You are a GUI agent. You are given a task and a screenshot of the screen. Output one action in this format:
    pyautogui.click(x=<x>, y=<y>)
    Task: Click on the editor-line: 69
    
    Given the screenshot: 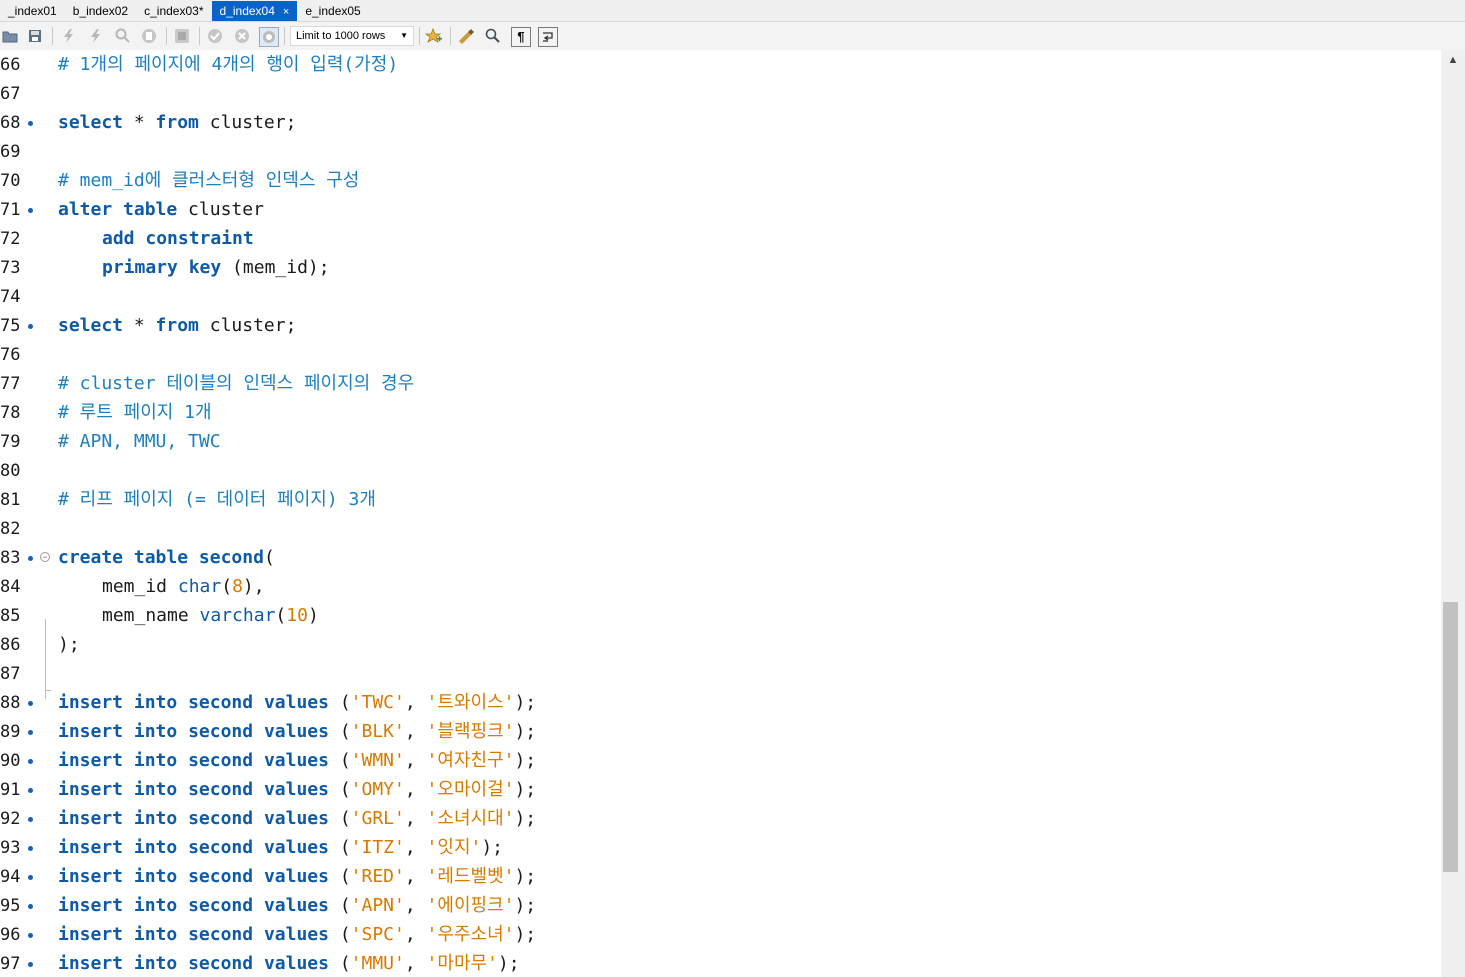 What is the action you would take?
    pyautogui.click(x=720, y=151)
    